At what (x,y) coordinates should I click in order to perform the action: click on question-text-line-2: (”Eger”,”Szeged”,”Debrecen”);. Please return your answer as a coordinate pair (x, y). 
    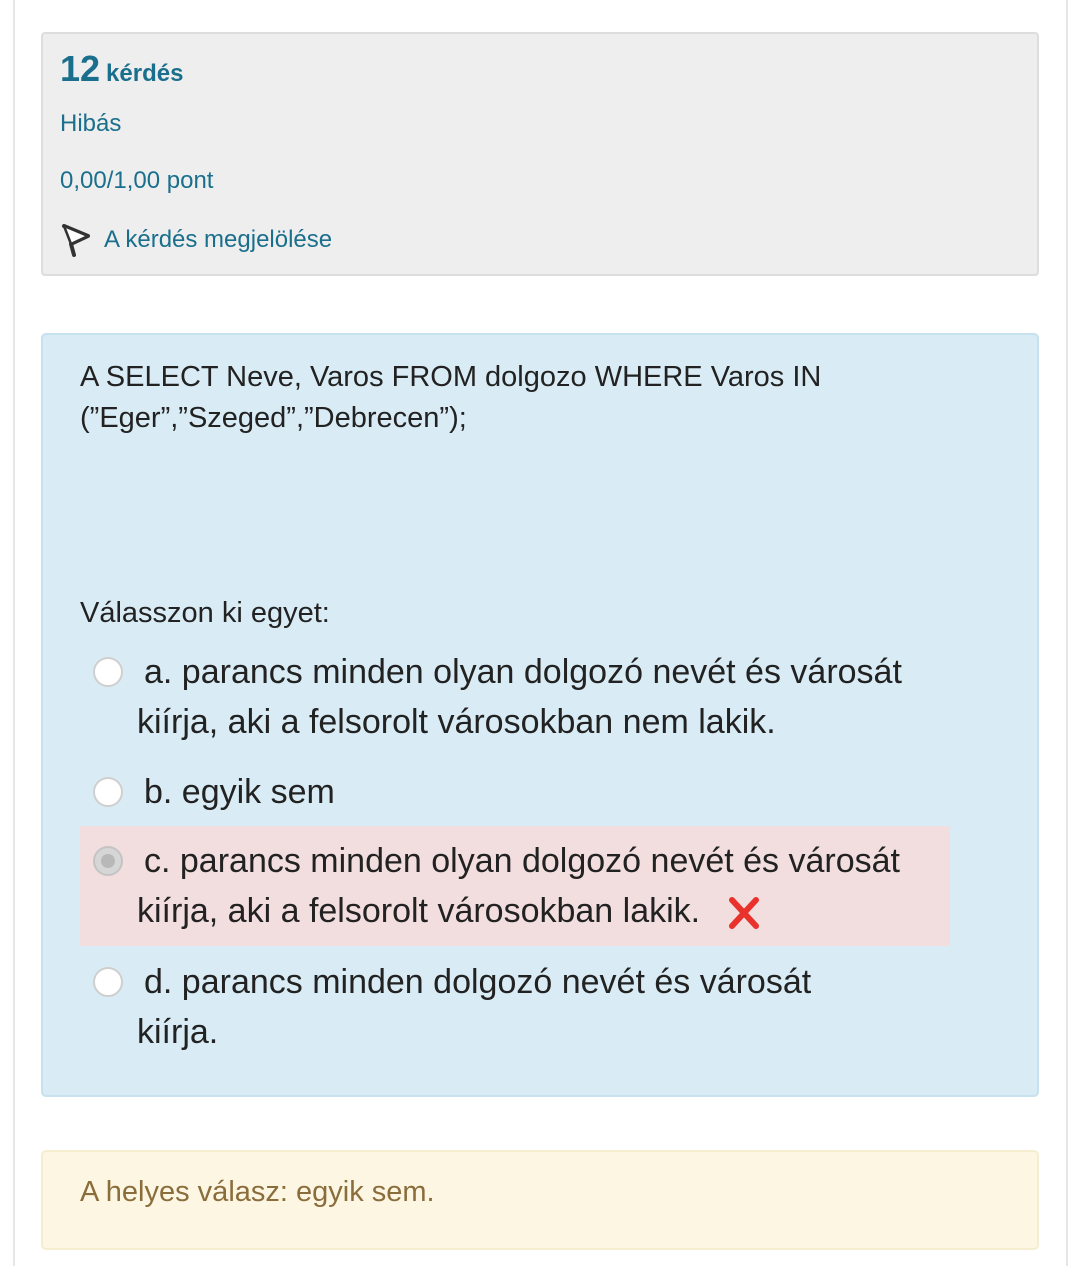
    Looking at the image, I should click on (273, 418).